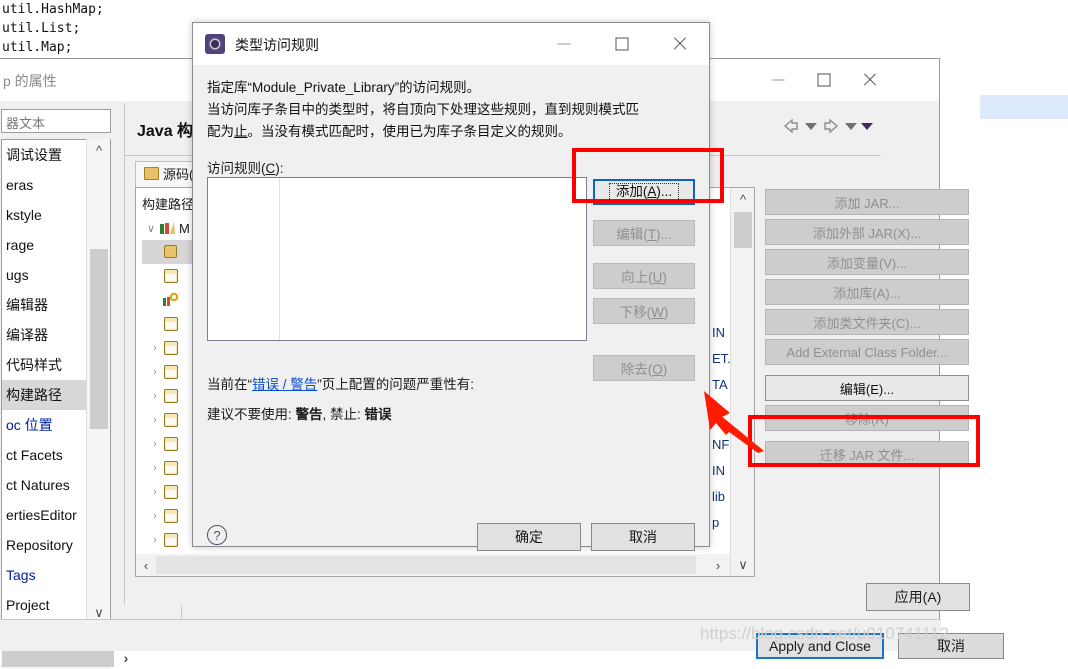  I want to click on library-icon, so click(167, 228).